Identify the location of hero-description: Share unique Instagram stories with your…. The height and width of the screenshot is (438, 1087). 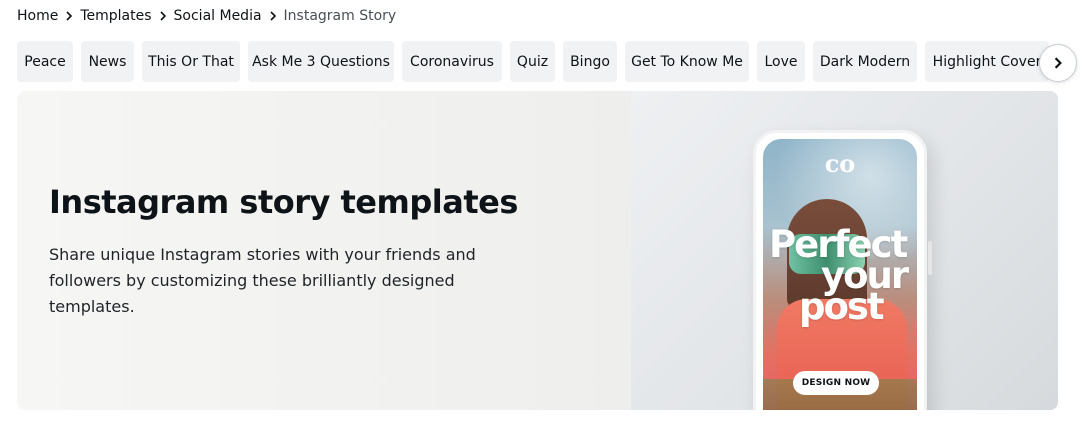
(262, 280).